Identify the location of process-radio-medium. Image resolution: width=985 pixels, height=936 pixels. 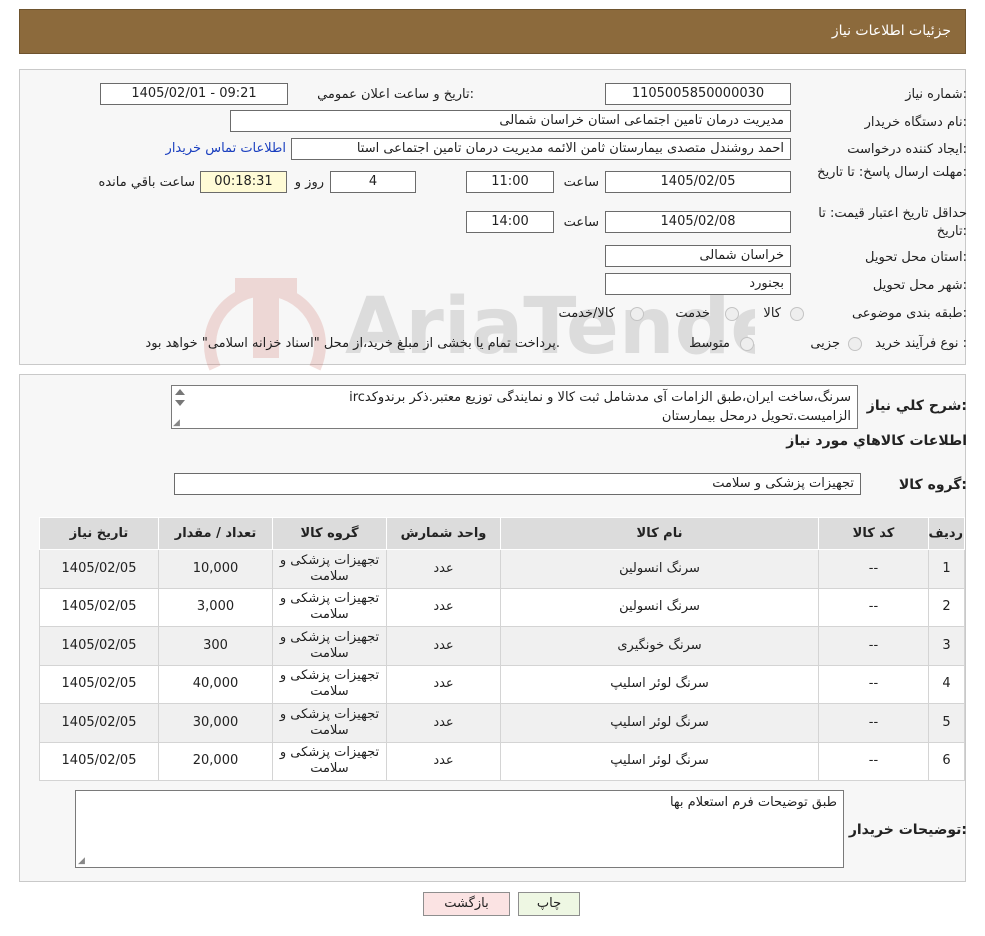
(747, 344).